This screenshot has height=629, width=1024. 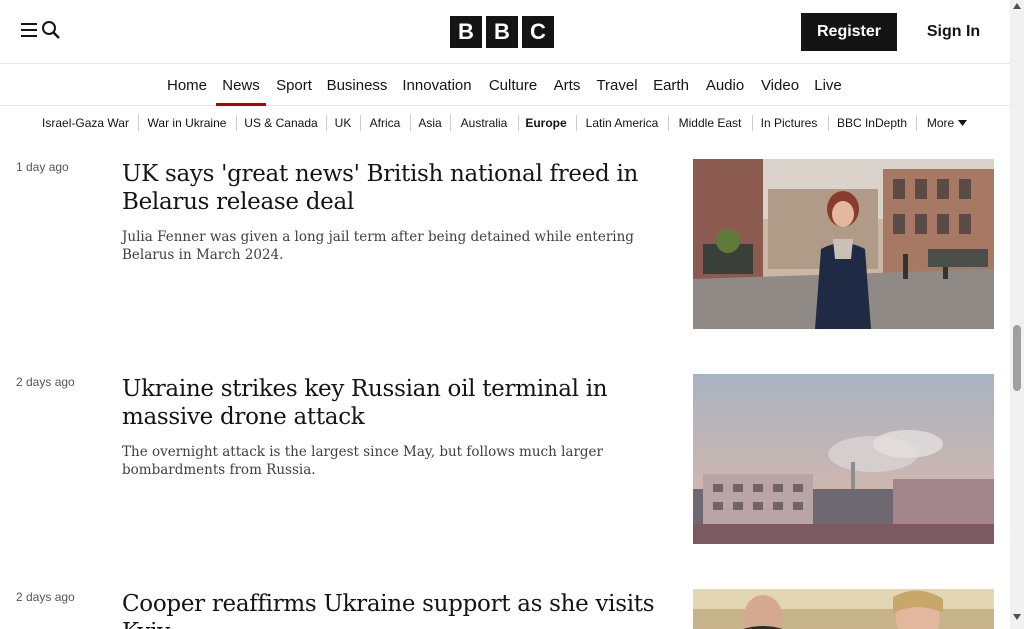 What do you see at coordinates (725, 85) in the screenshot?
I see `nav-audio: Audio` at bounding box center [725, 85].